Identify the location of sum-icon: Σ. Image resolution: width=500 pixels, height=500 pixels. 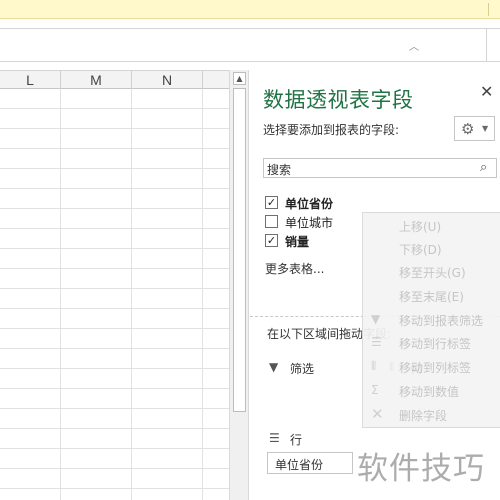
(375, 390).